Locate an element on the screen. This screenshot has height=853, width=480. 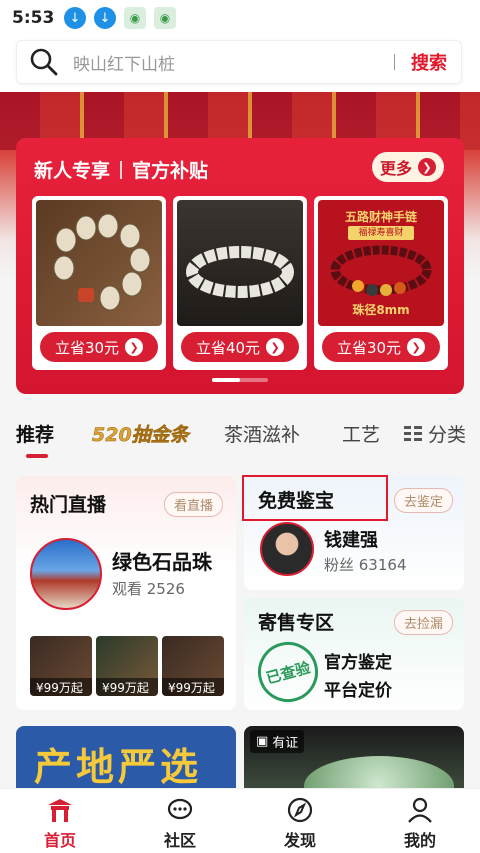
expert-fans: 粉丝 63164 is located at coordinates (365, 565).